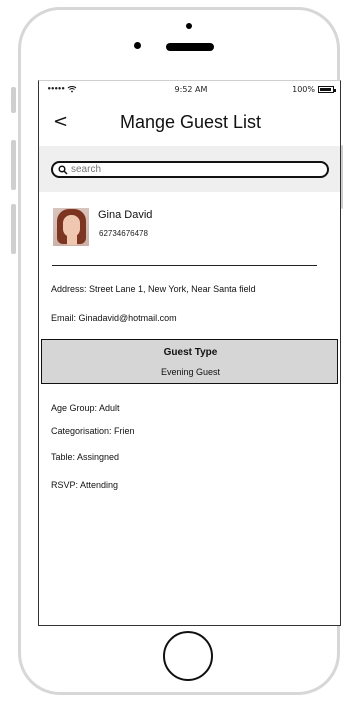 Image resolution: width=343 pixels, height=702 pixels. I want to click on contact-divider, so click(184, 265).